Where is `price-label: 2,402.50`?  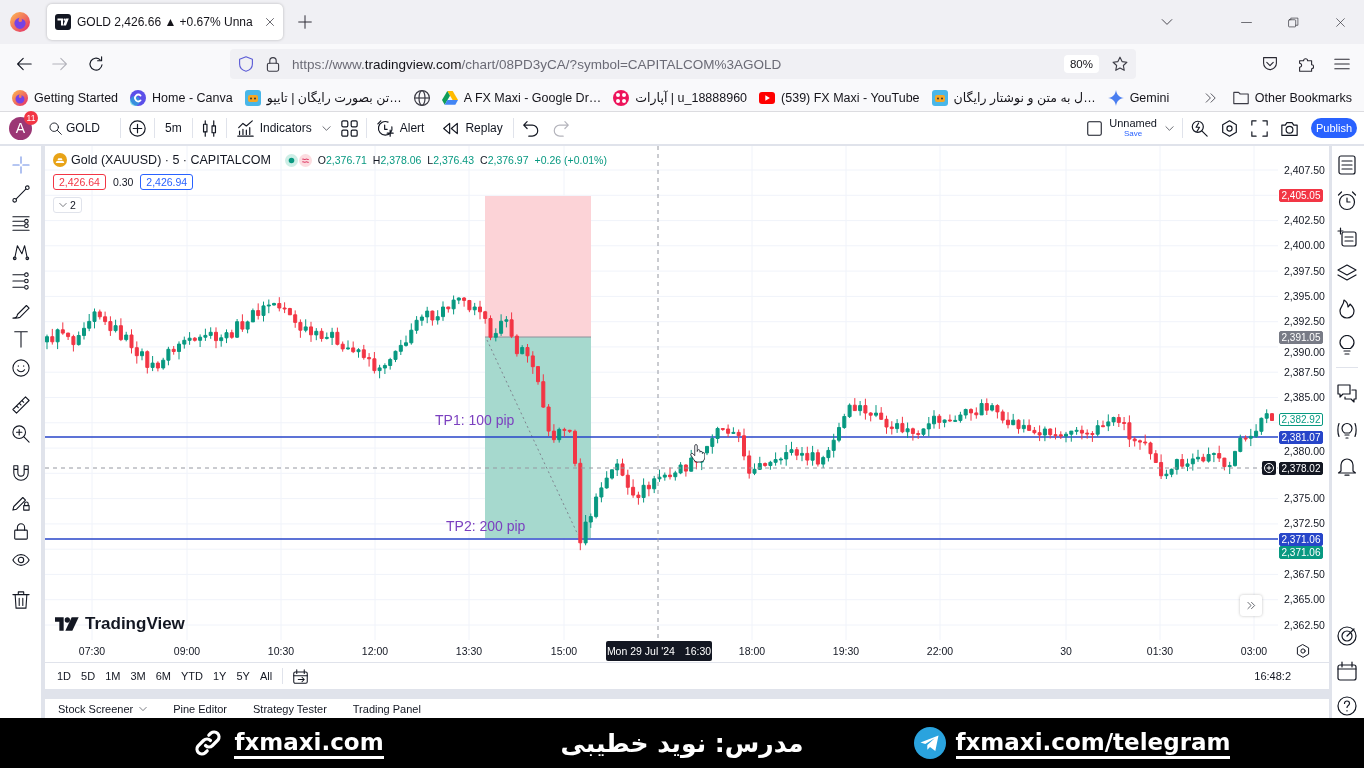
price-label: 2,402.50 is located at coordinates (1304, 220).